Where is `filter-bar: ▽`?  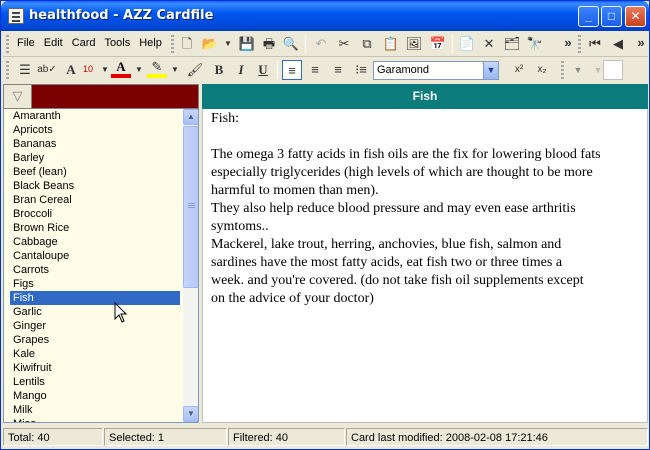 filter-bar: ▽ is located at coordinates (101, 96).